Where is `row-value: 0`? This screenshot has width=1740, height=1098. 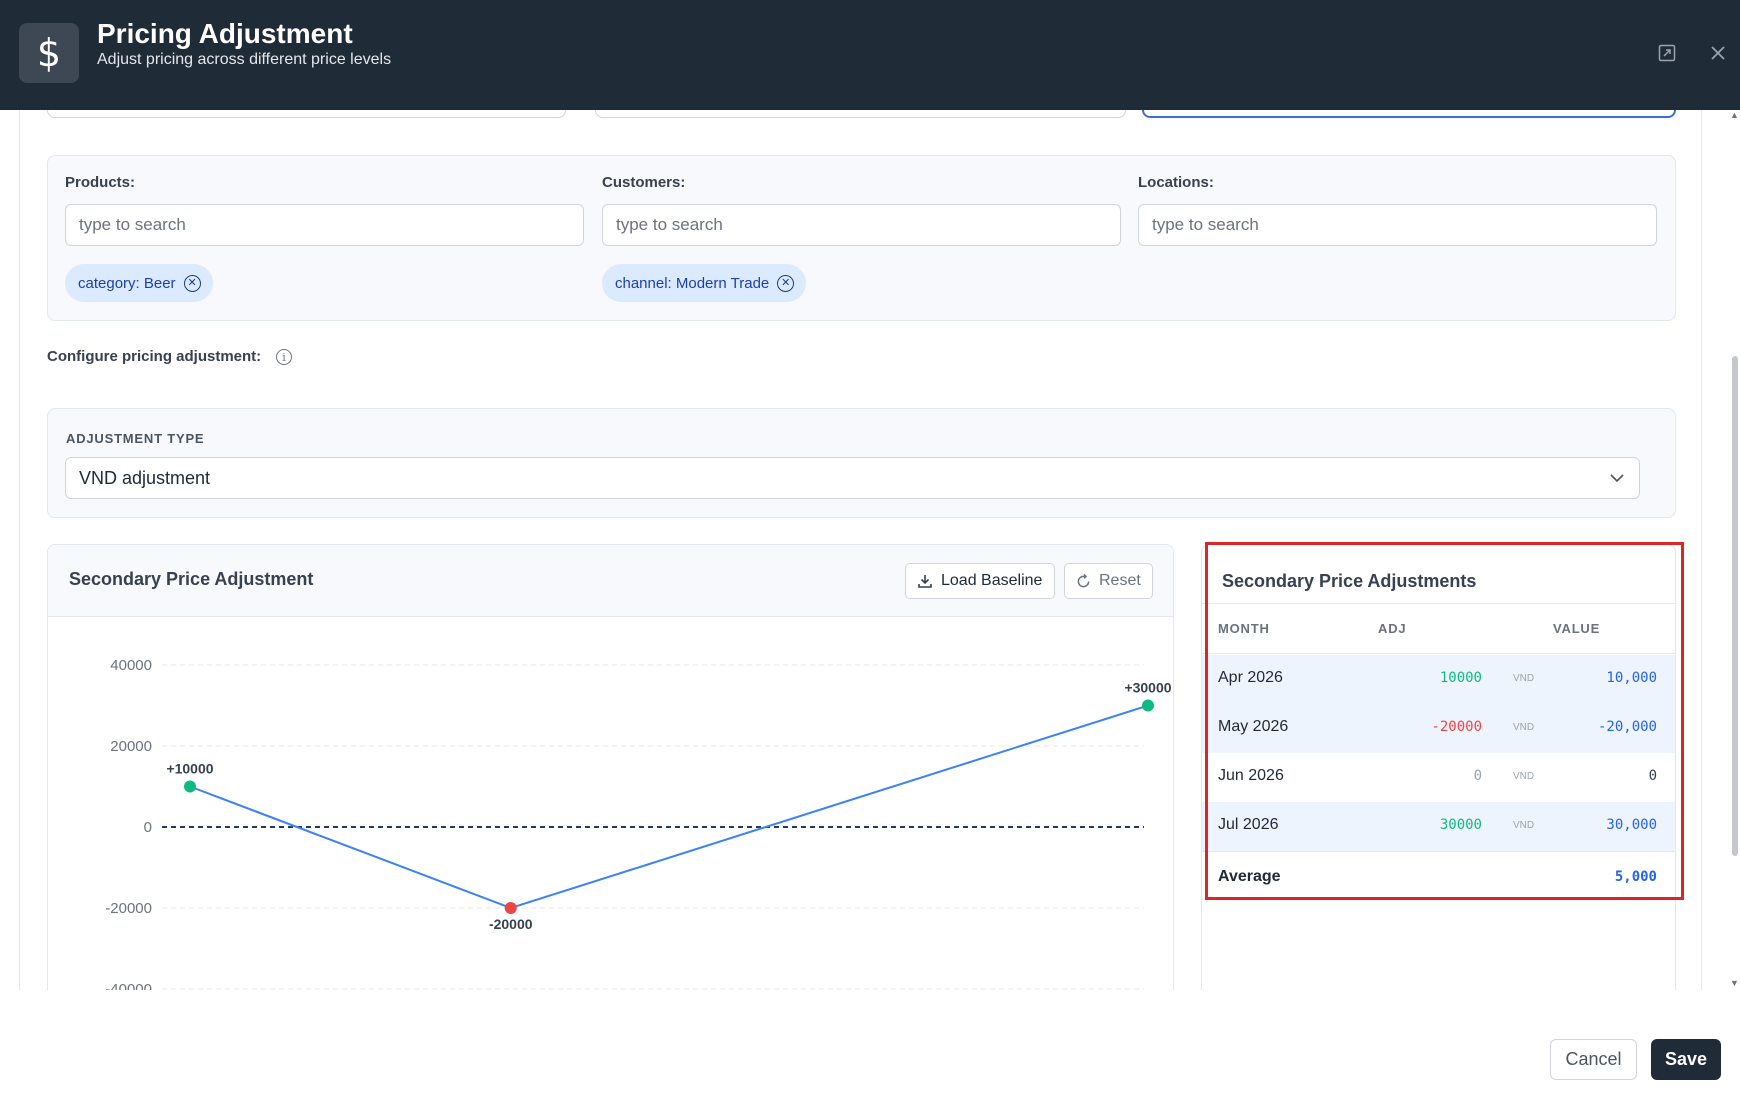
row-value: 0 is located at coordinates (1652, 776).